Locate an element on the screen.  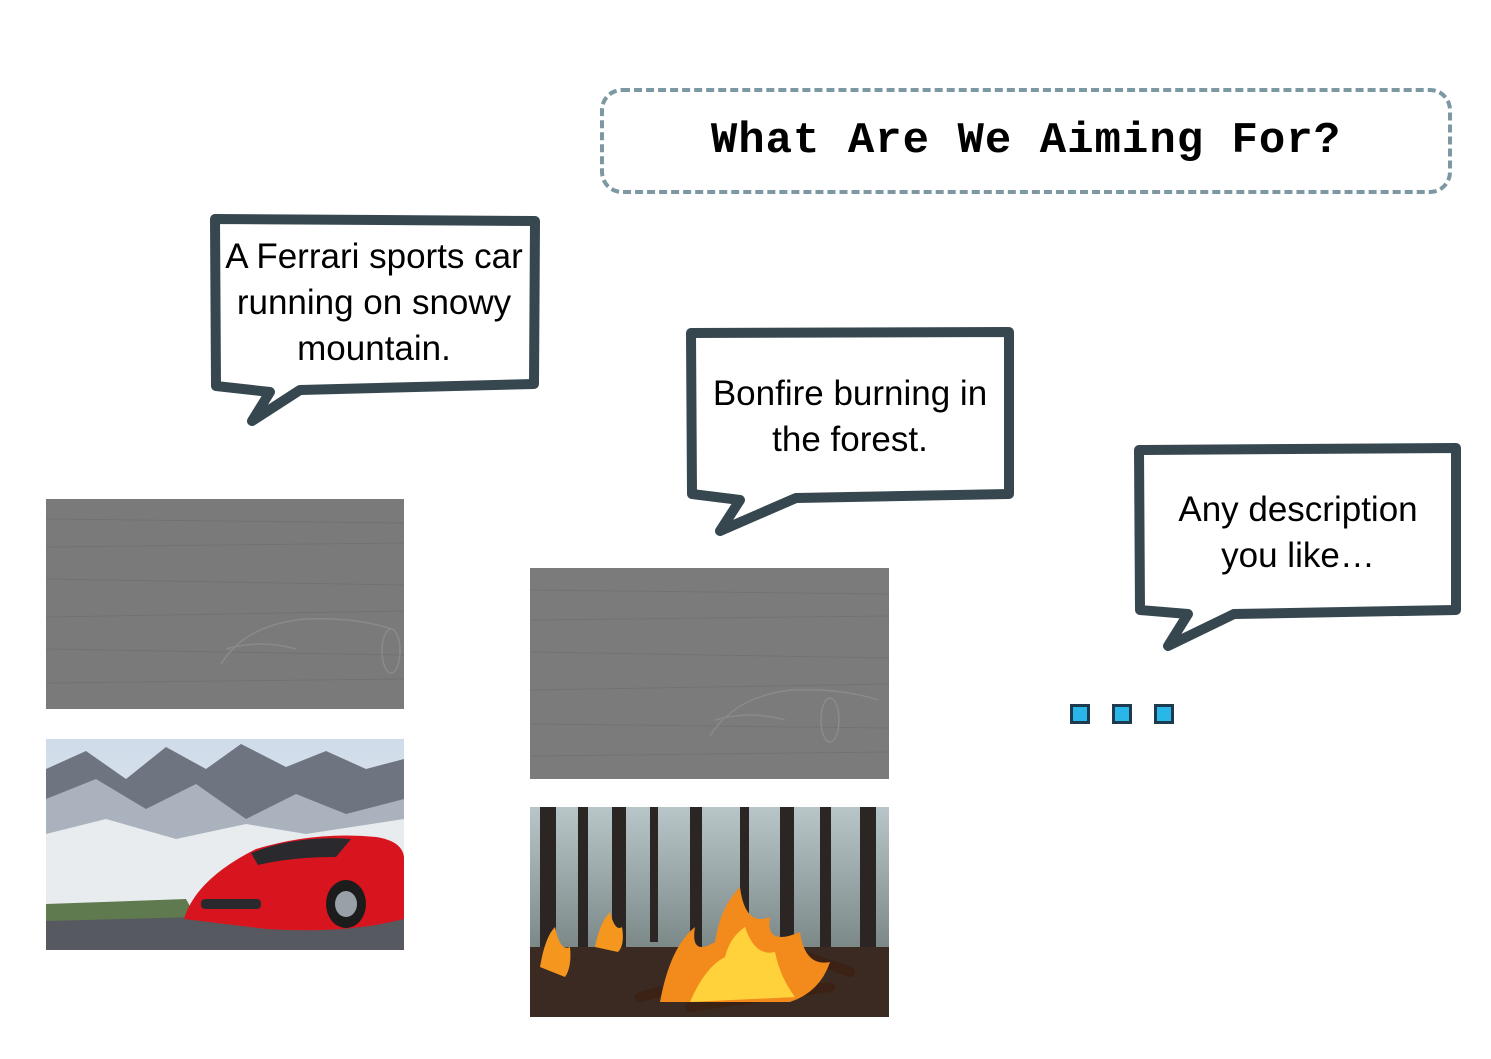
noise-image-ferrari is located at coordinates (225, 604).